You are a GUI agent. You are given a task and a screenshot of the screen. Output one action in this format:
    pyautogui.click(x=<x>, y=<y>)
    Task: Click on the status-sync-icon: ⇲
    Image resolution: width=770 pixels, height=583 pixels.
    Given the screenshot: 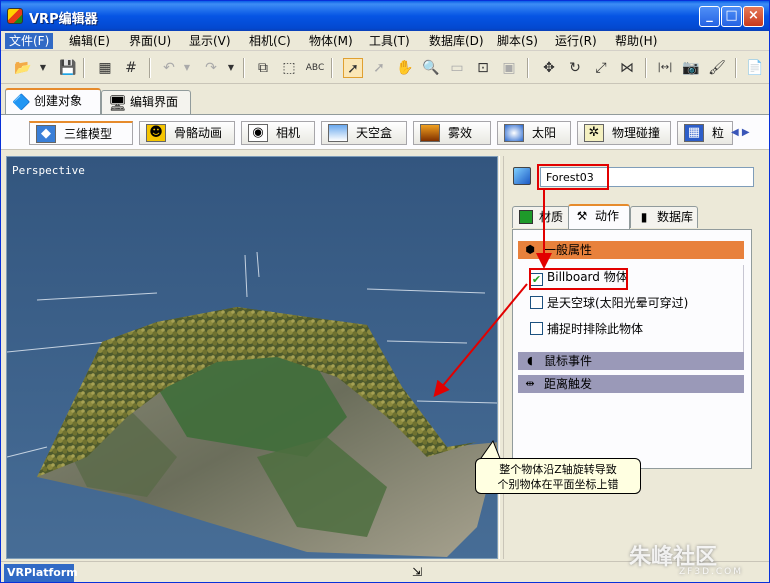 What is the action you would take?
    pyautogui.click(x=417, y=573)
    